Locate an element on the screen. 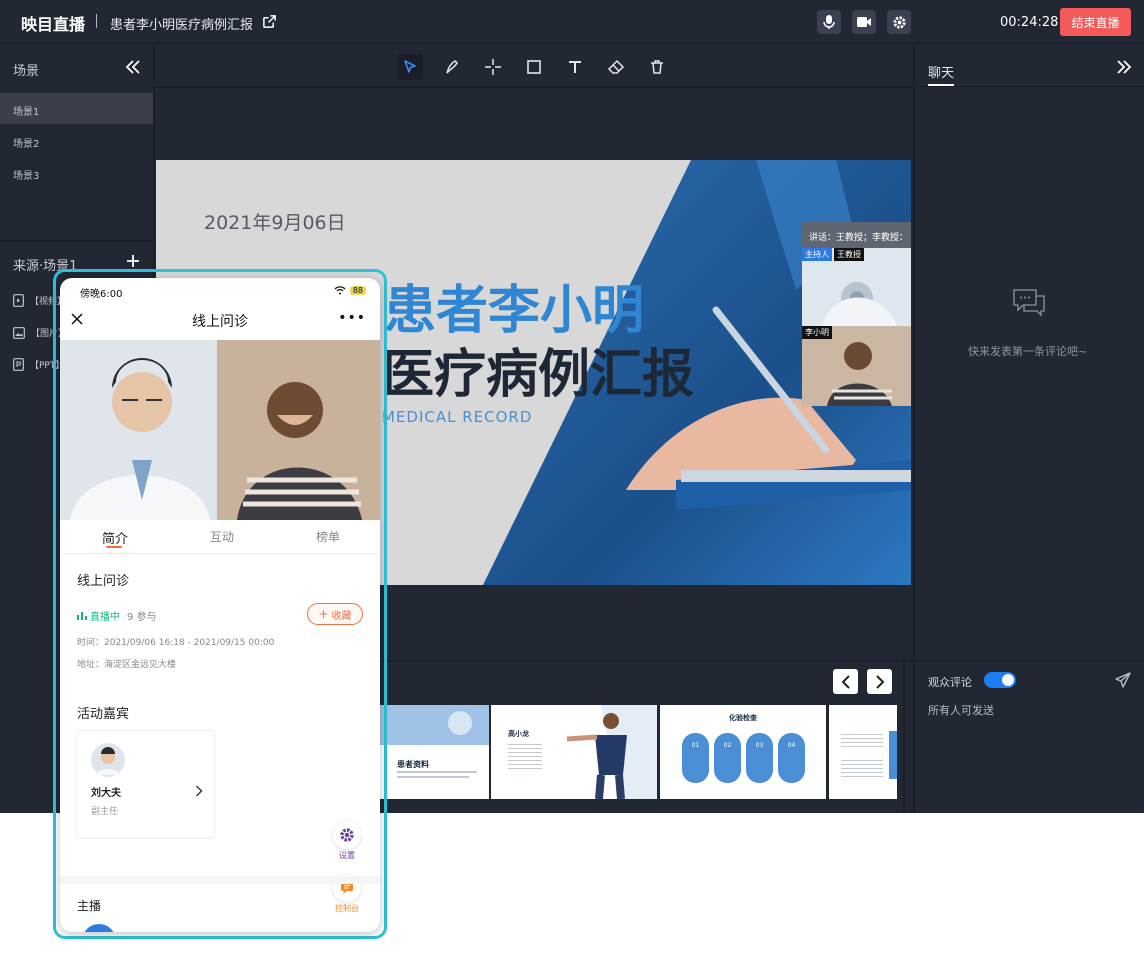  live-timer: 00:24:28 is located at coordinates (1029, 22).